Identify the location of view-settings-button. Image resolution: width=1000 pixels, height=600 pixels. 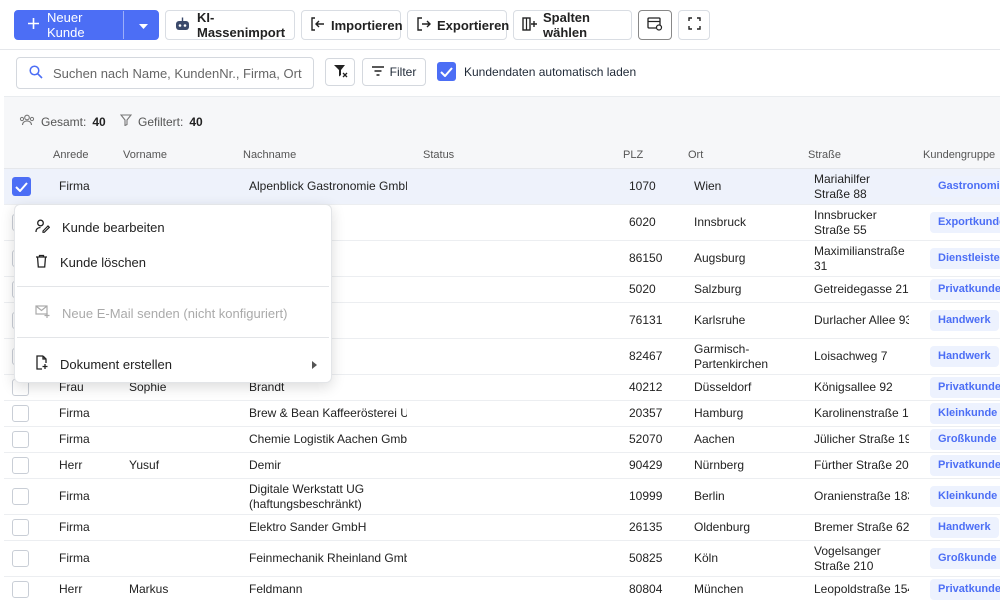
(655, 25).